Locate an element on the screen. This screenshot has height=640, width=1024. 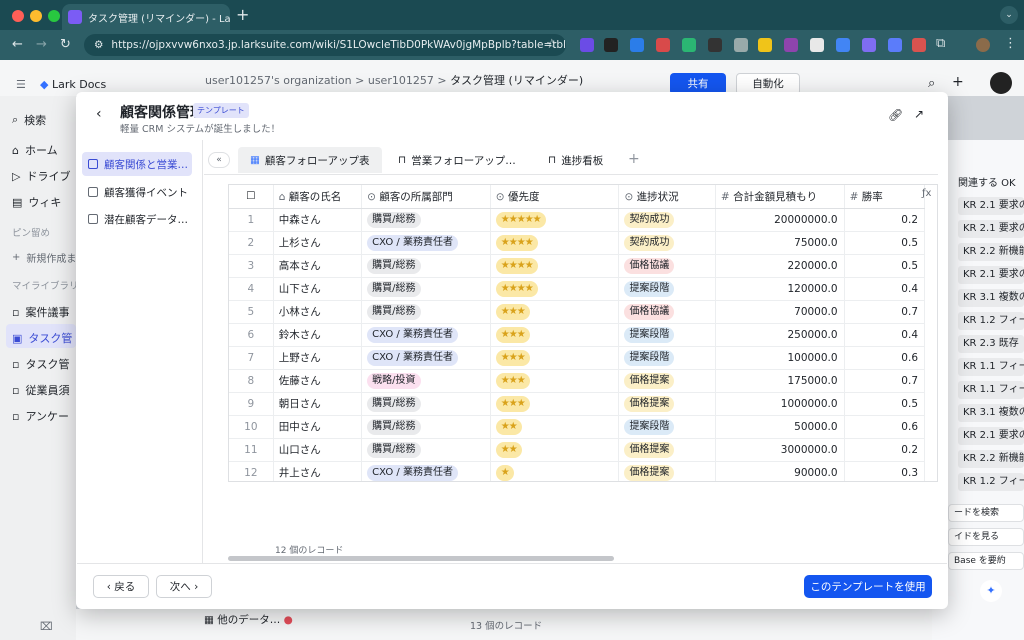
formula-field-icon: ƒx is located at coordinates (926, 193).